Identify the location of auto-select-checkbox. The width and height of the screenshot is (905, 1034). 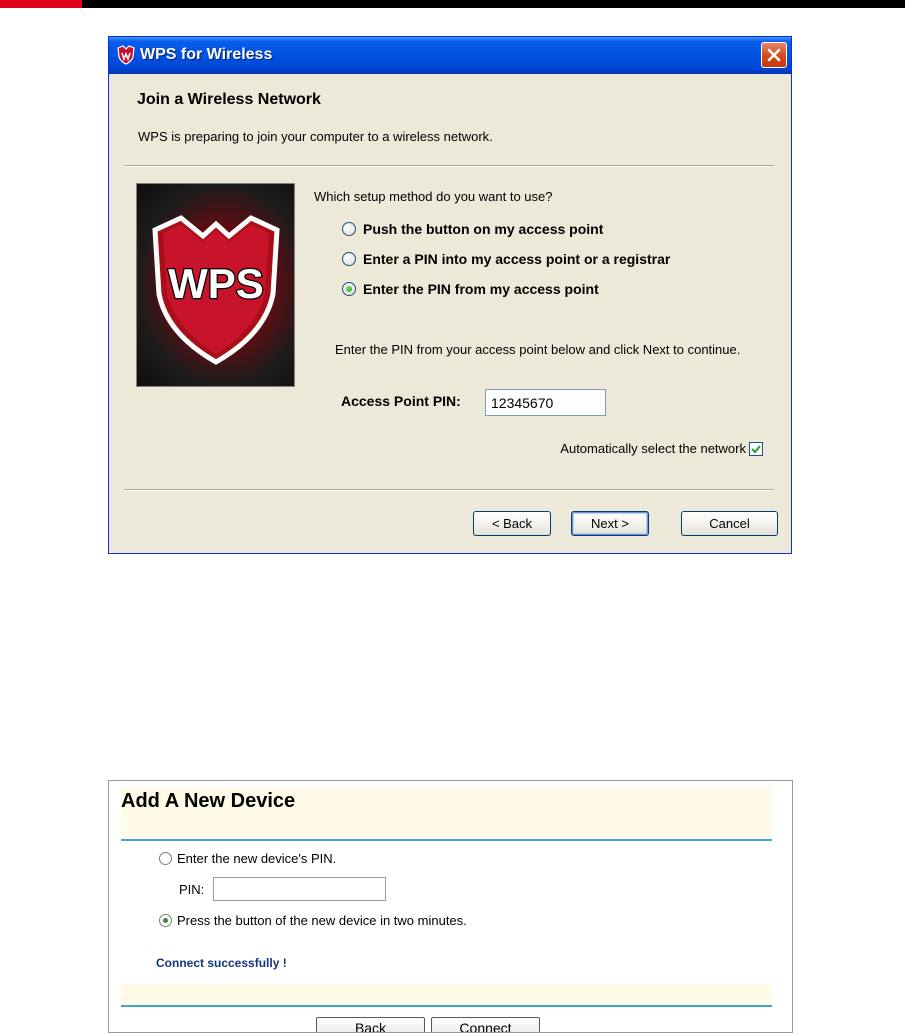
(756, 448).